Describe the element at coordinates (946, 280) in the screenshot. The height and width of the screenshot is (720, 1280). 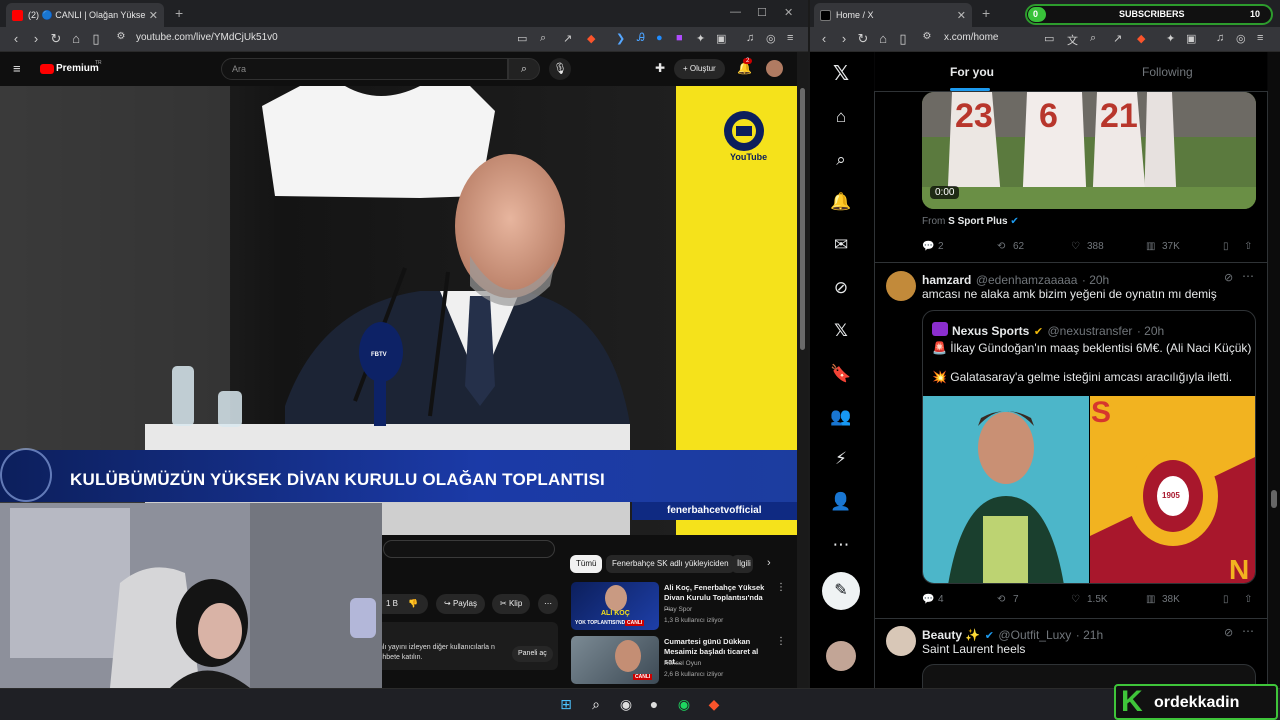
I see `post-author-name: hamzard` at that location.